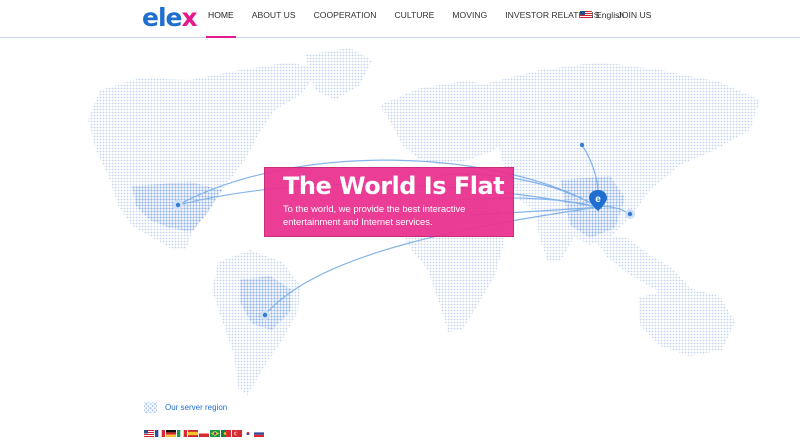 The image size is (800, 442). Describe the element at coordinates (226, 430) in the screenshot. I see `pt-flag-icon` at that location.